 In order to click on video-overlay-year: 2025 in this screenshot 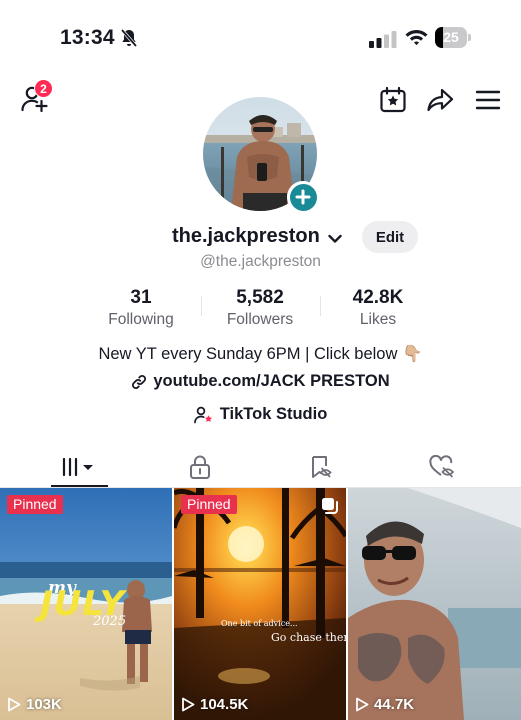, I will do `click(110, 621)`.